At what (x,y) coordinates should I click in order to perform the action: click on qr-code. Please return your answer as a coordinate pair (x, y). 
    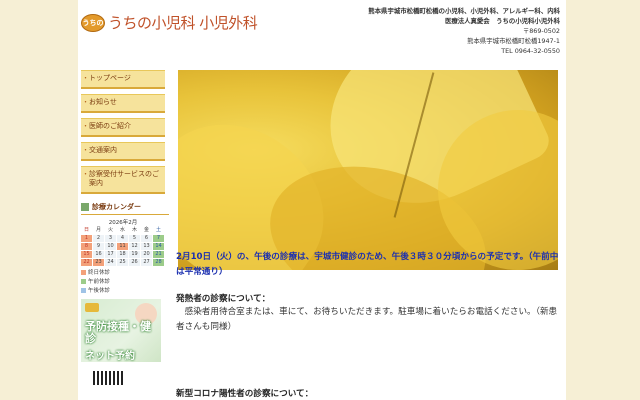
    Looking at the image, I should click on (108, 378).